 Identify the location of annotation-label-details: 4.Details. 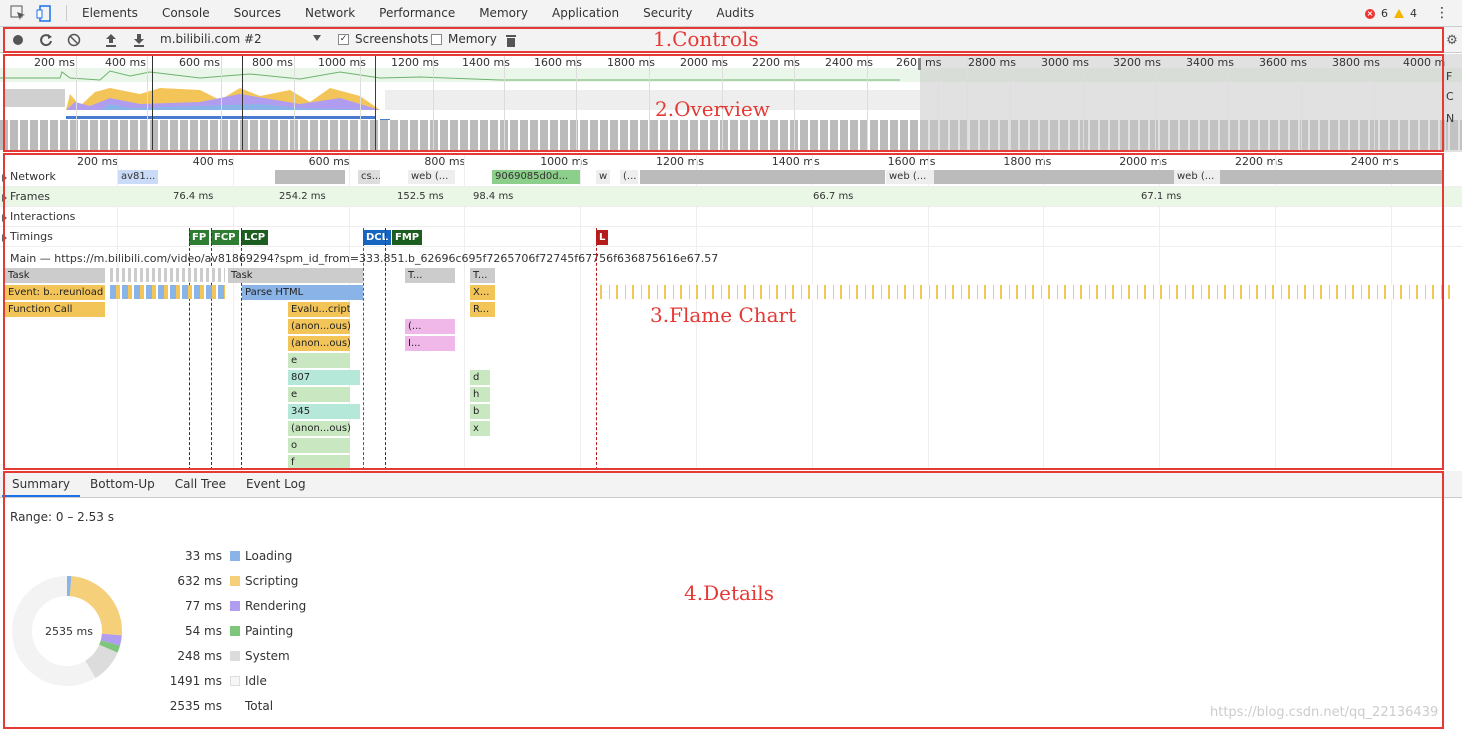
(729, 593).